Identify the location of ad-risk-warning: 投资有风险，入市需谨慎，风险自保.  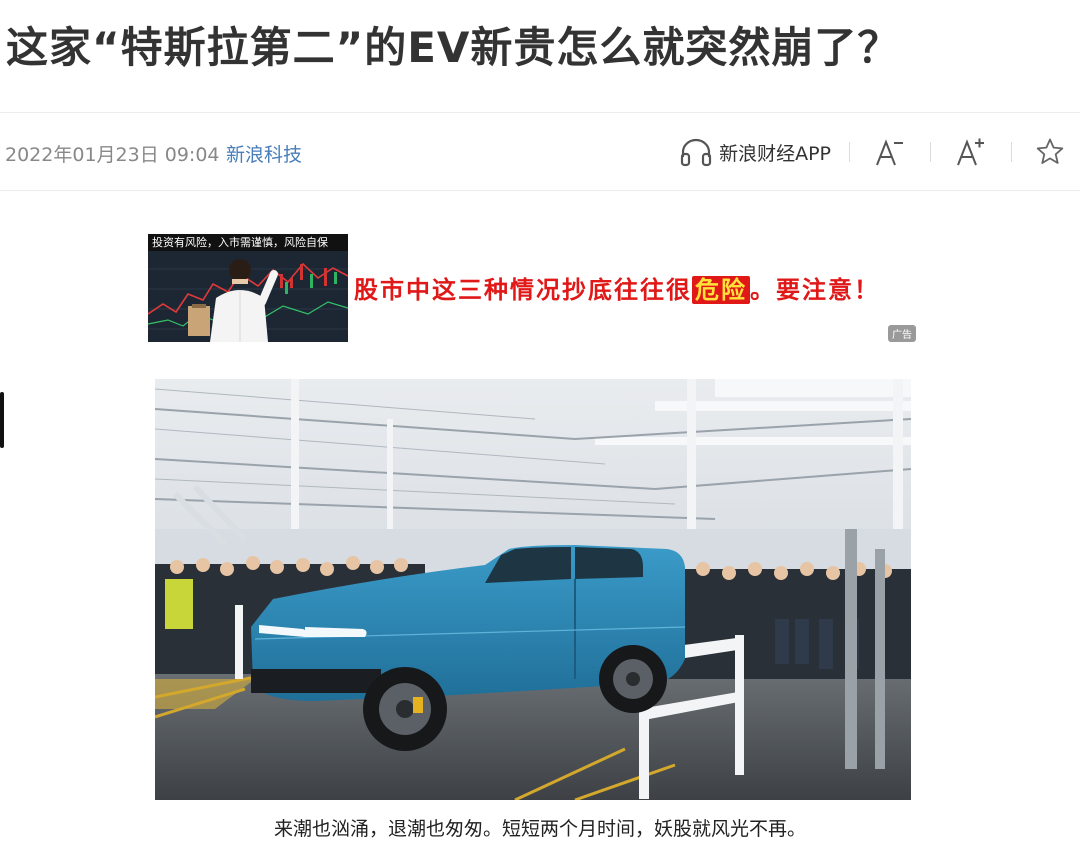
(248, 242).